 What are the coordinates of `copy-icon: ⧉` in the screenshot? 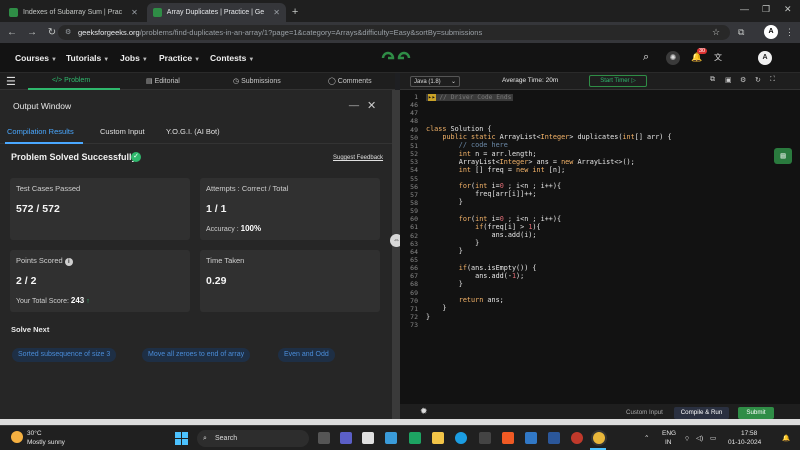 It's located at (712, 80).